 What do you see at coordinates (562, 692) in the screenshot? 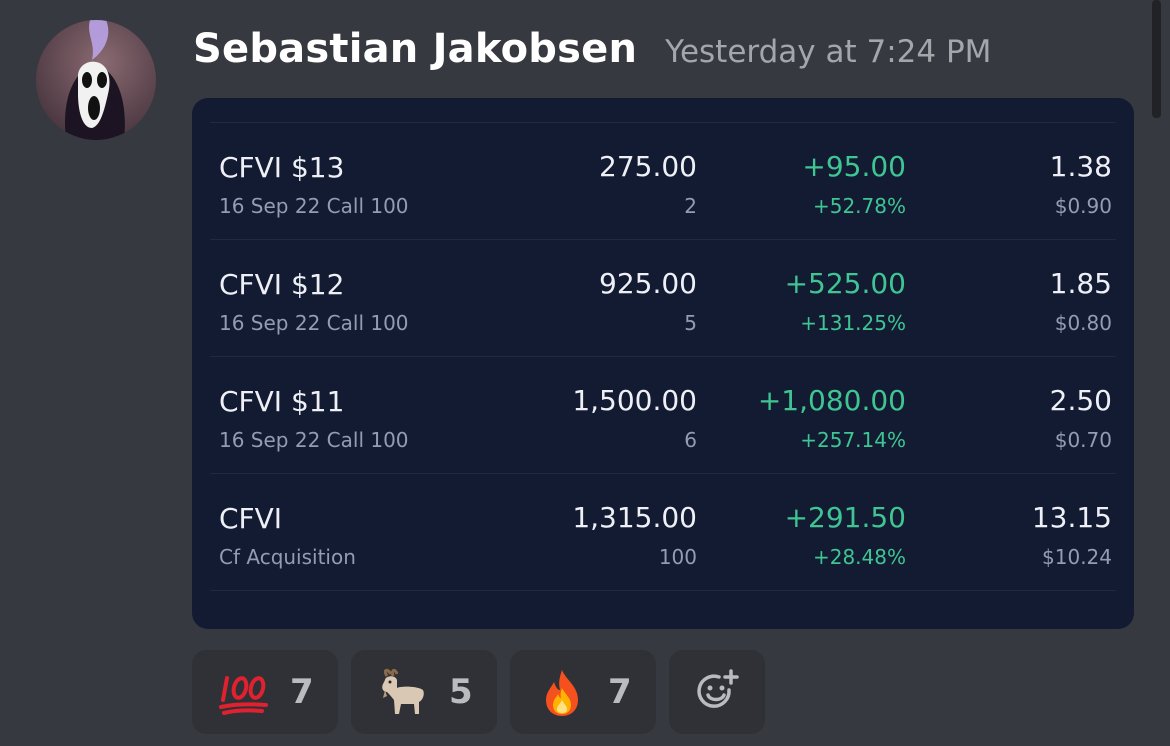
I see `fire-icon` at bounding box center [562, 692].